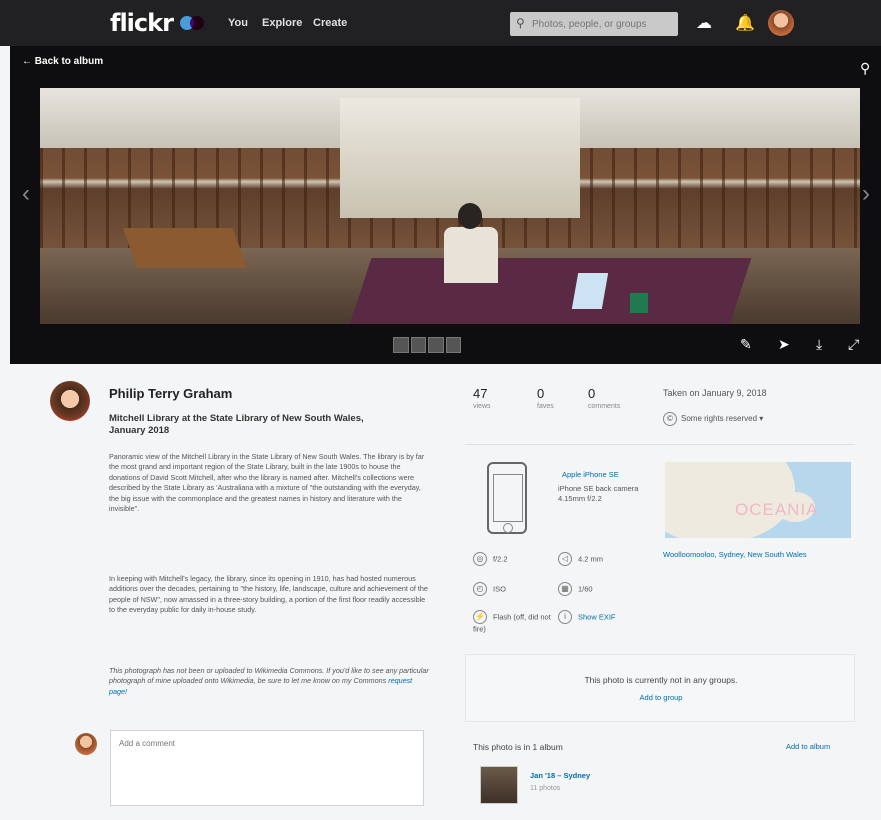 The height and width of the screenshot is (820, 881). Describe the element at coordinates (550, 291) in the screenshot. I see `photo-desk` at that location.